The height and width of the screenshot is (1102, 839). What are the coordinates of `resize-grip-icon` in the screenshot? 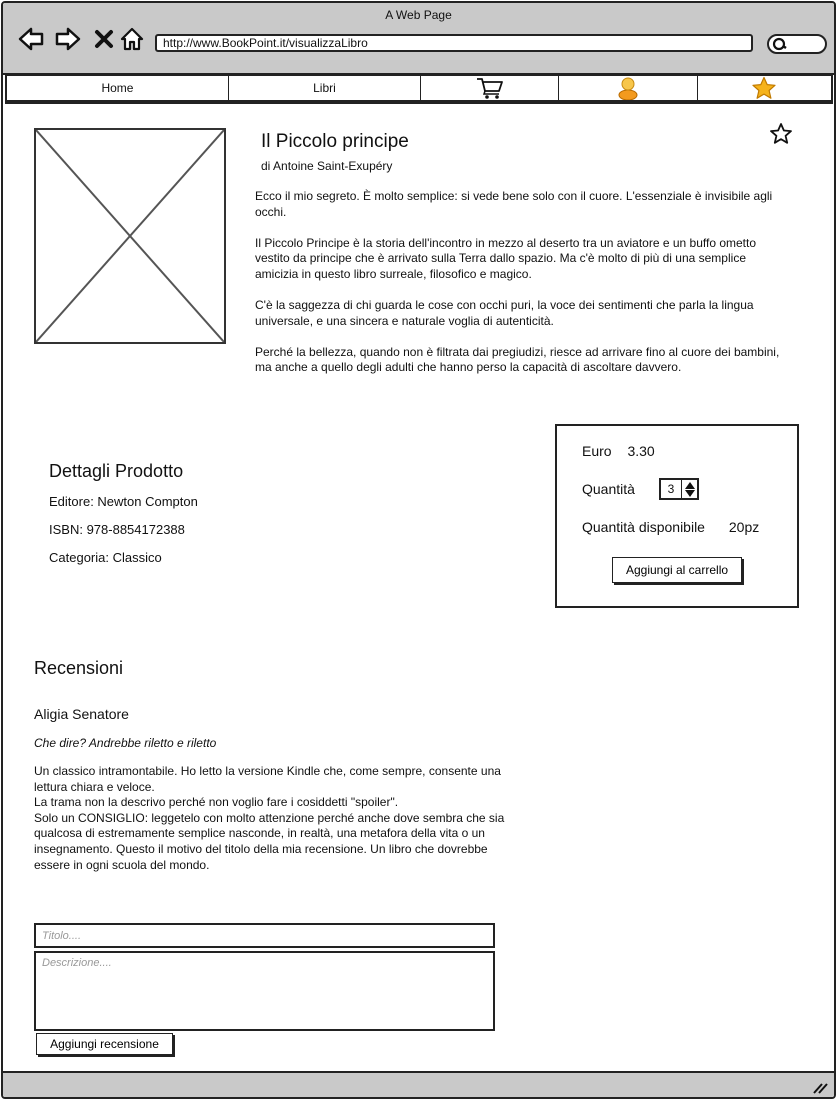 It's located at (820, 1087).